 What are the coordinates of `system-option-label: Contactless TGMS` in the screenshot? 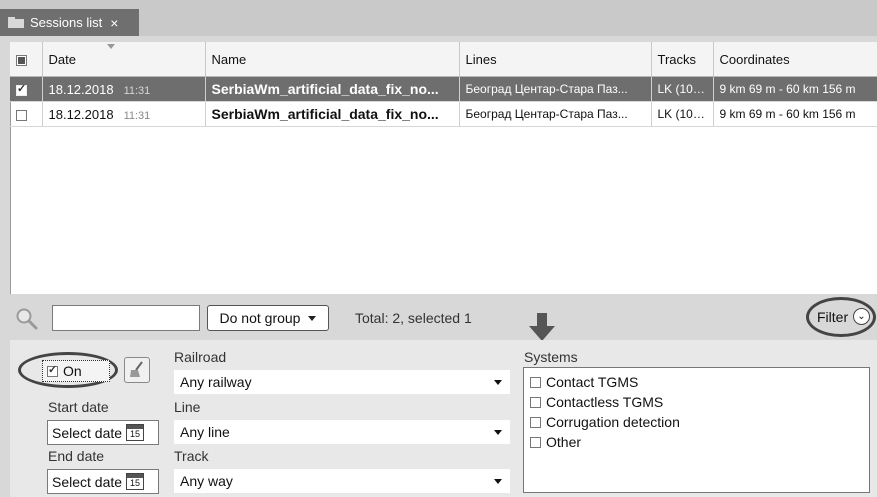 It's located at (605, 402).